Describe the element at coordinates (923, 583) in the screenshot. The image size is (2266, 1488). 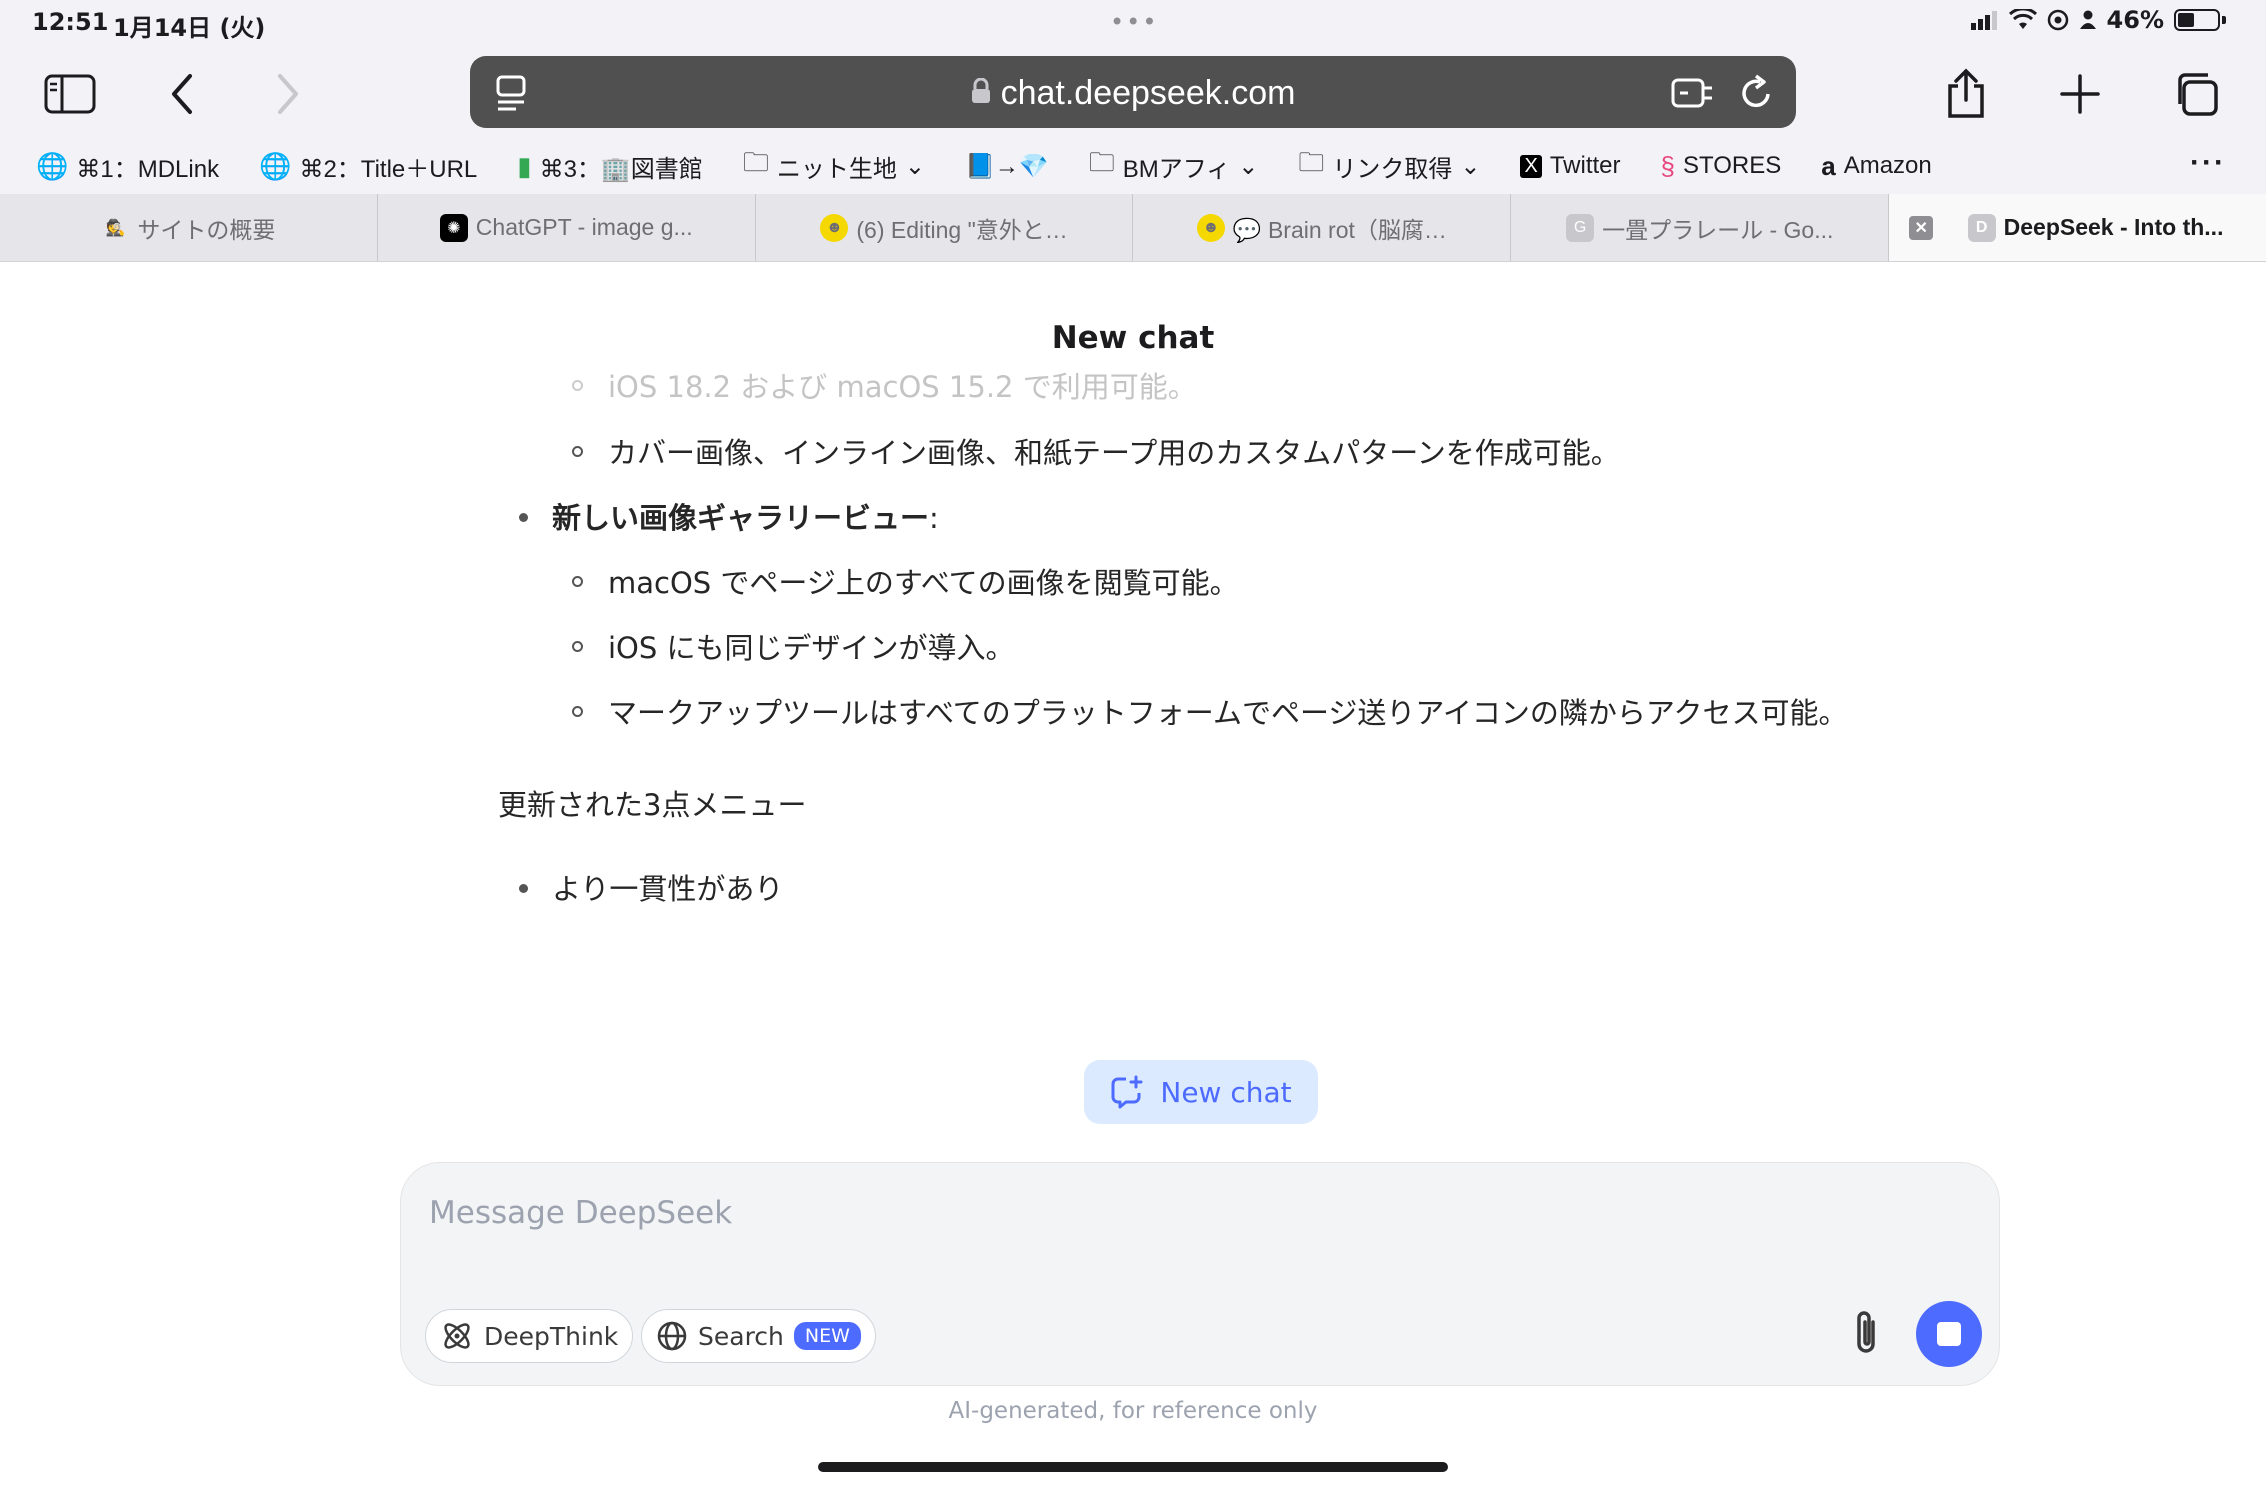
I see `list-item-text: macOS でページ上のすべての画像を閲覧可能。` at that location.